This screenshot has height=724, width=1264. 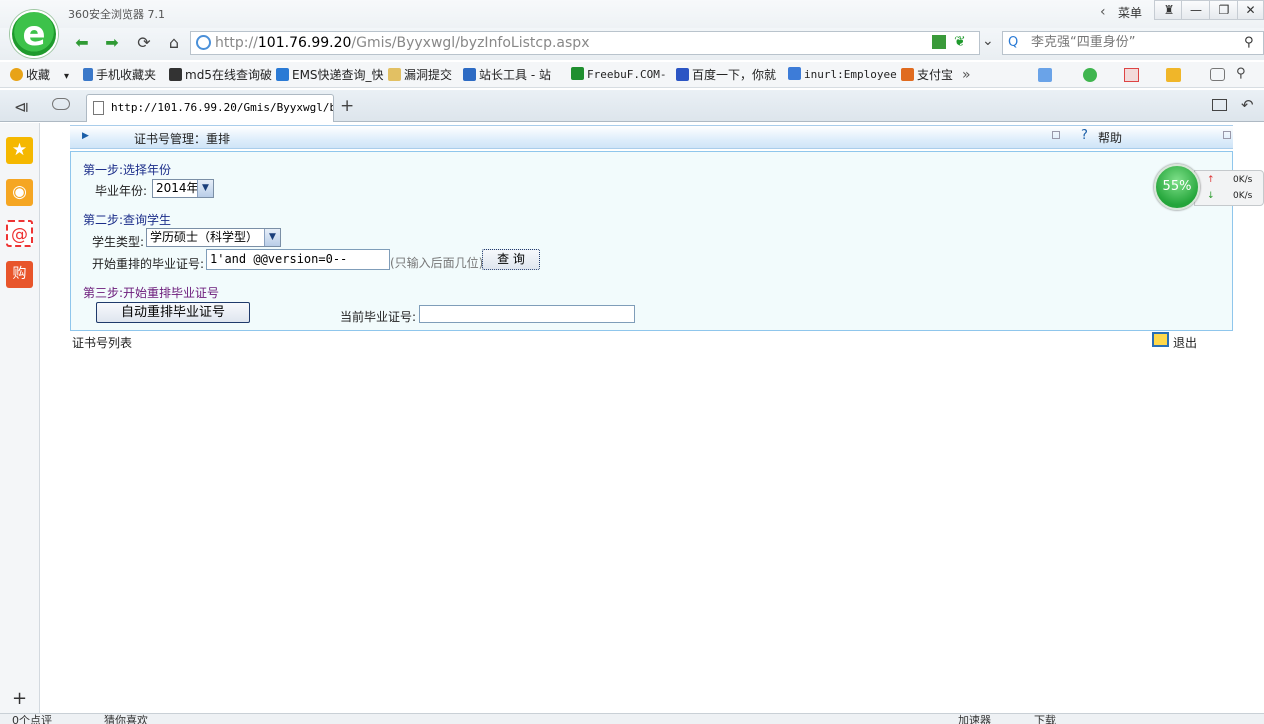 I want to click on bookmark-alipay: 支付宝, so click(x=927, y=75).